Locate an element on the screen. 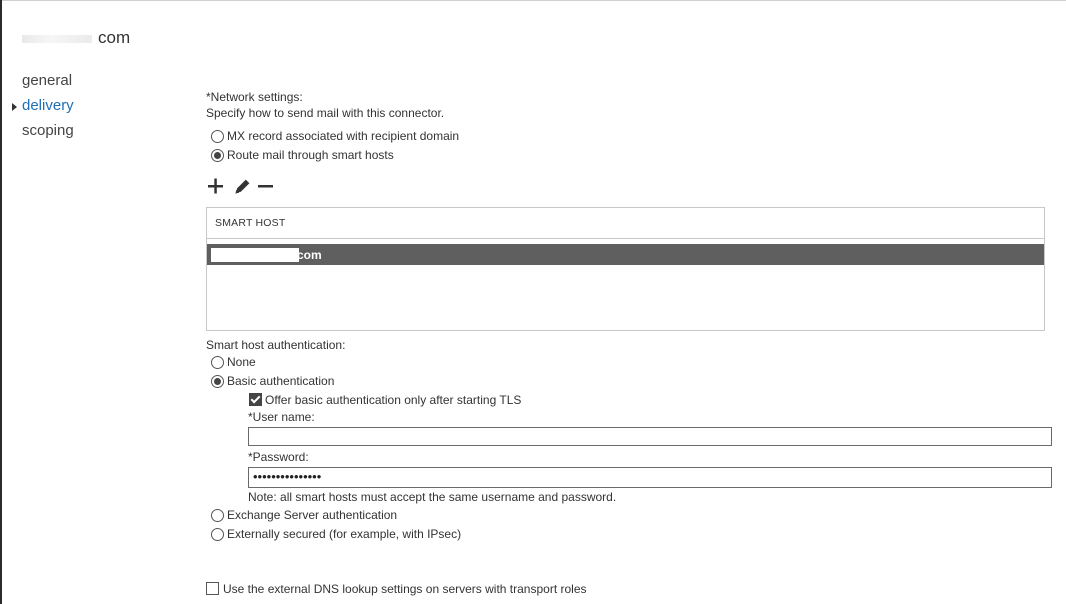  table-row: com is located at coordinates (625, 254).